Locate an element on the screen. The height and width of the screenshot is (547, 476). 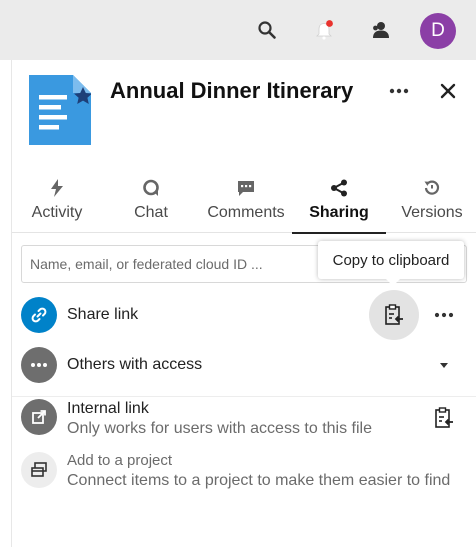
sidebar-tabs: Activity Chat Comments Sharing Versions is located at coordinates (244, 204).